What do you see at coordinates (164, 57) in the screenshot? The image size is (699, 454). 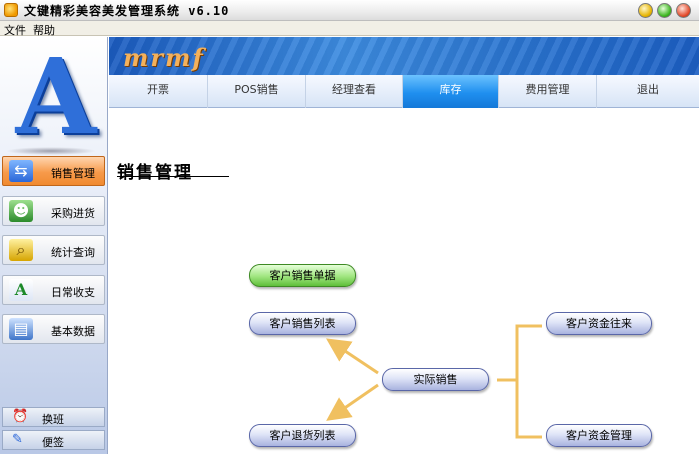 I see `brand-logo: mrmf` at bounding box center [164, 57].